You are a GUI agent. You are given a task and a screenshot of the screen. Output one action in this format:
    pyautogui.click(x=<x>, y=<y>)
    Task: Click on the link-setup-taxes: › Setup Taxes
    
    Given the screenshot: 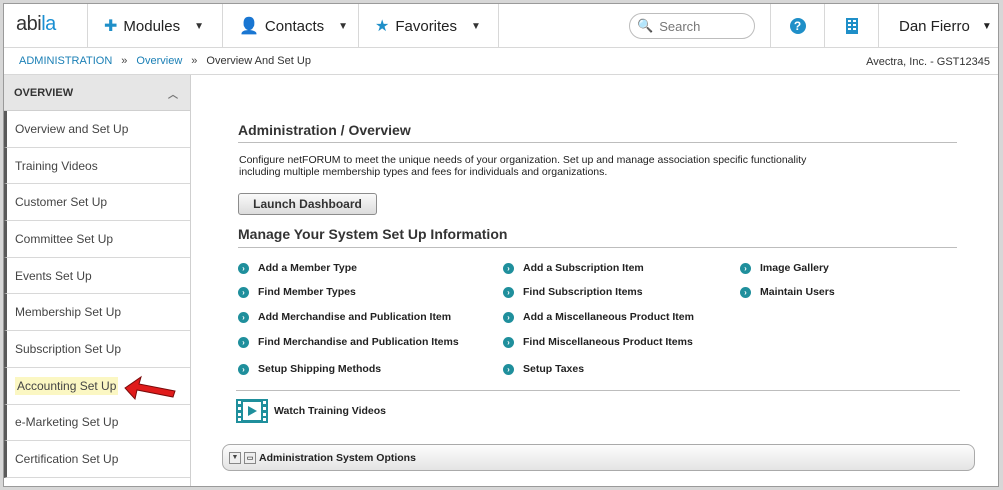 What is the action you would take?
    pyautogui.click(x=543, y=369)
    